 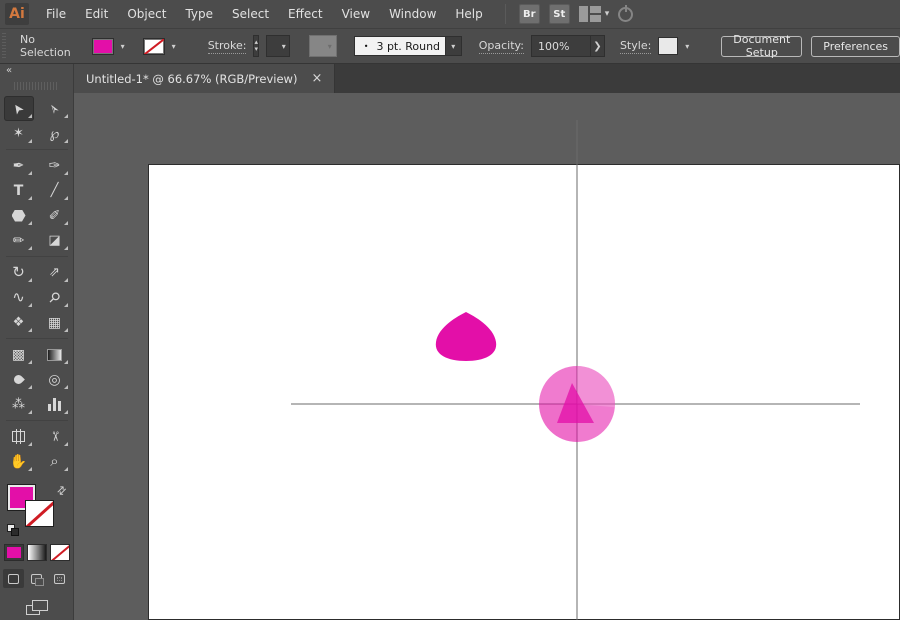 What do you see at coordinates (13, 578) in the screenshot?
I see `draw-normal-button` at bounding box center [13, 578].